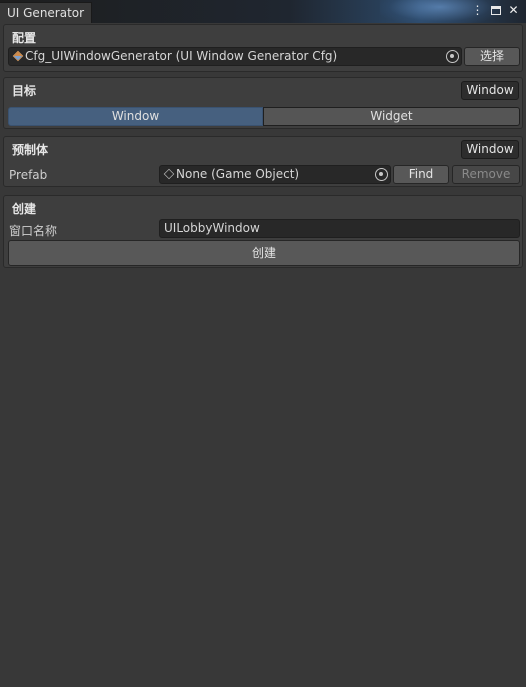 The height and width of the screenshot is (687, 526). I want to click on window-name-label: 窗口名称, so click(33, 231).